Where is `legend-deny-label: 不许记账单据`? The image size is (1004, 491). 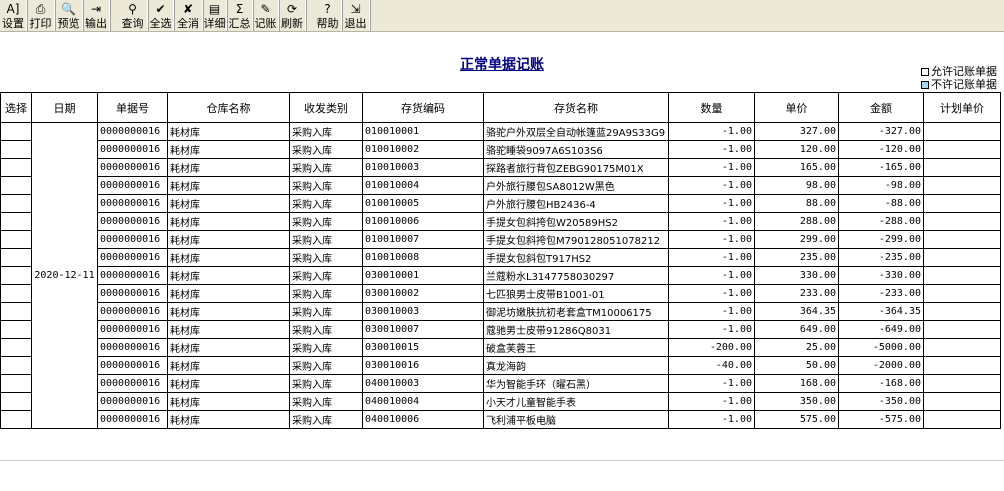
legend-deny-label: 不许记账单据 is located at coordinates (964, 84).